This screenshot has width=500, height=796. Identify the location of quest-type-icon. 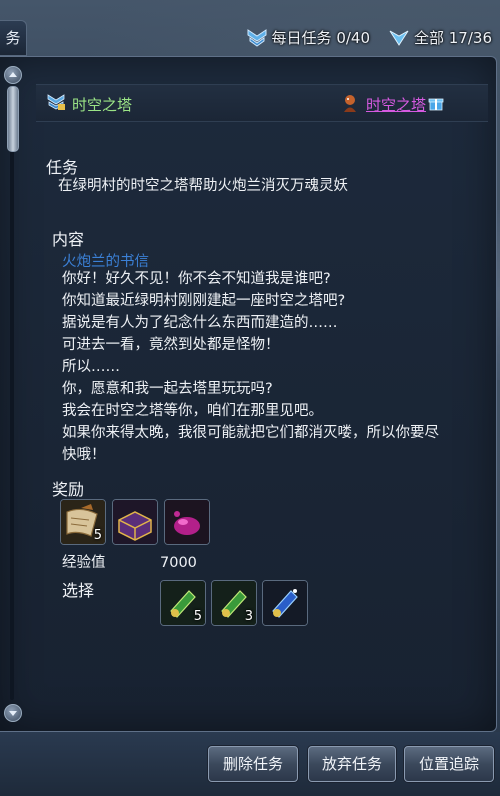
(56, 102).